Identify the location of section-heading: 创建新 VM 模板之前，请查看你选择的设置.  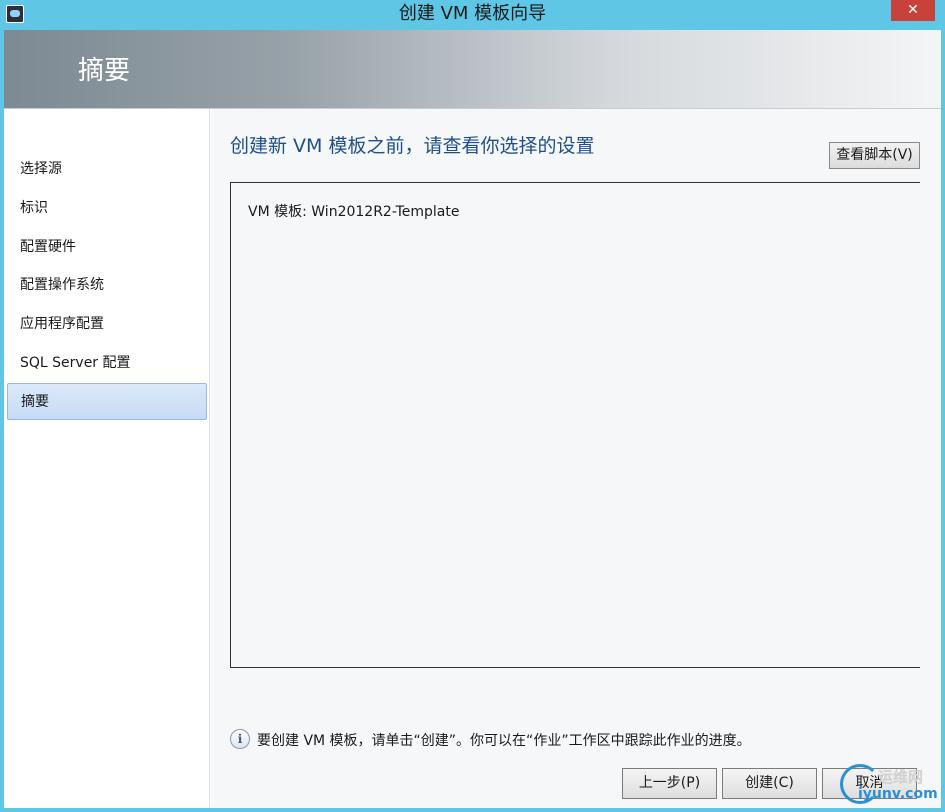
(412, 146).